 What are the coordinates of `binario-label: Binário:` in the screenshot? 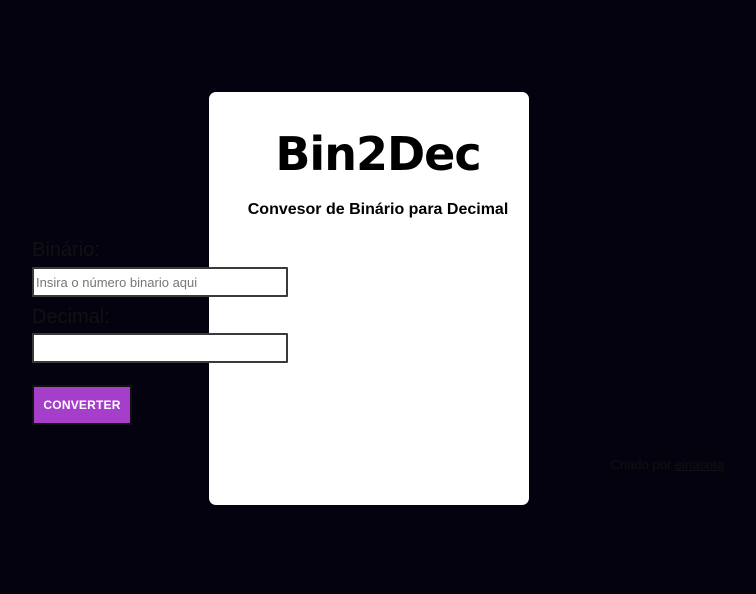 It's located at (66, 250).